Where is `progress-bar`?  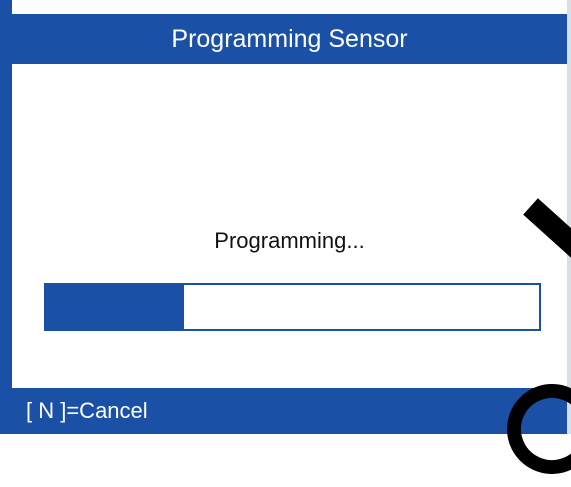 progress-bar is located at coordinates (292, 307).